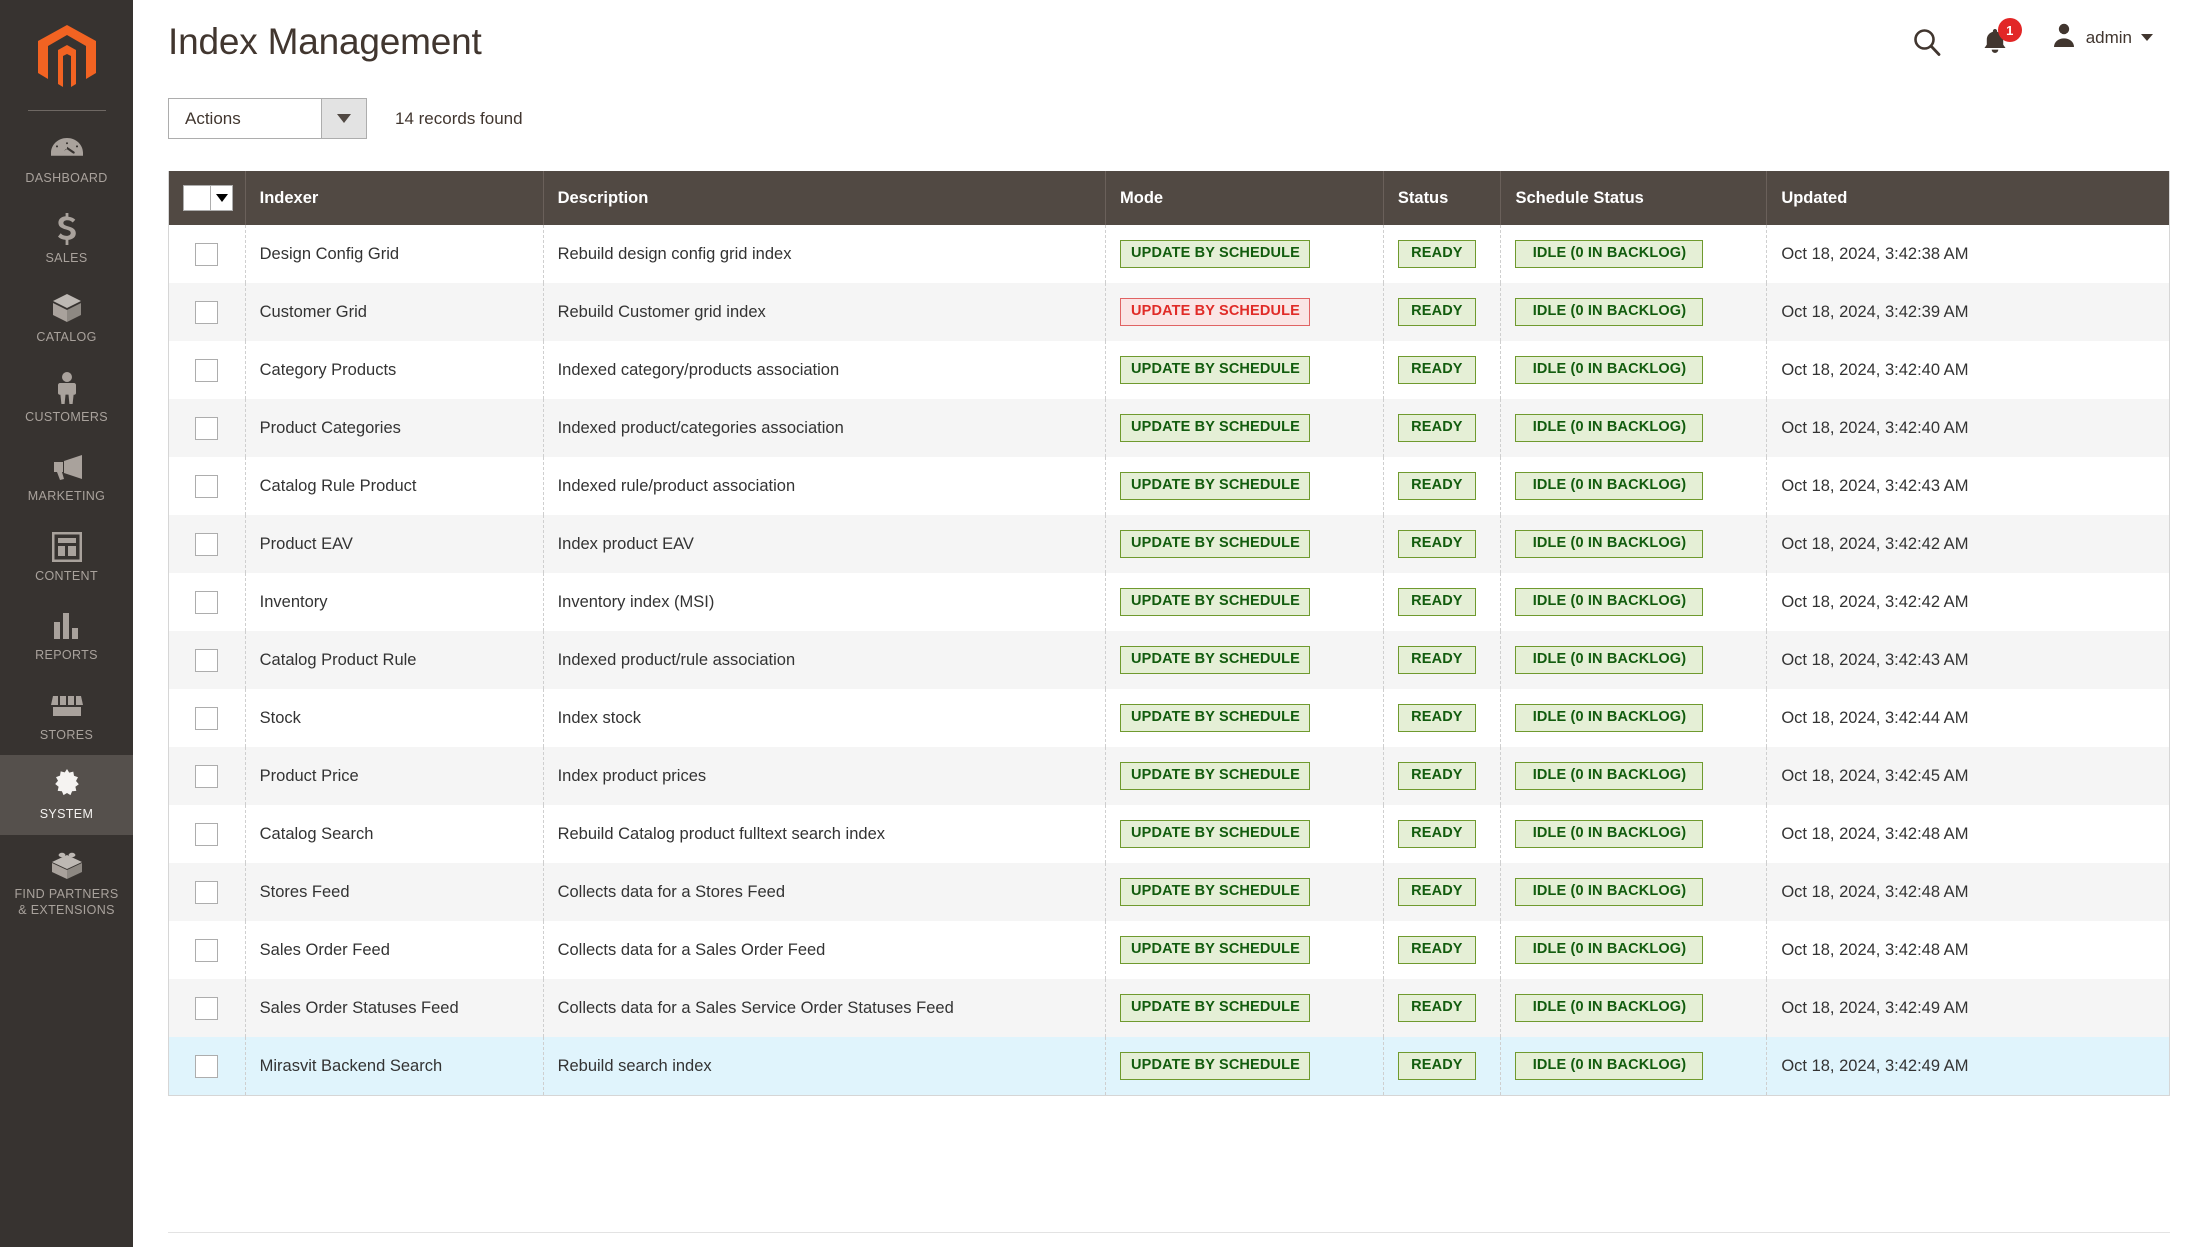 Image resolution: width=2205 pixels, height=1247 pixels. What do you see at coordinates (66, 159) in the screenshot?
I see `sidebar-item-dashboard: Dashboard` at bounding box center [66, 159].